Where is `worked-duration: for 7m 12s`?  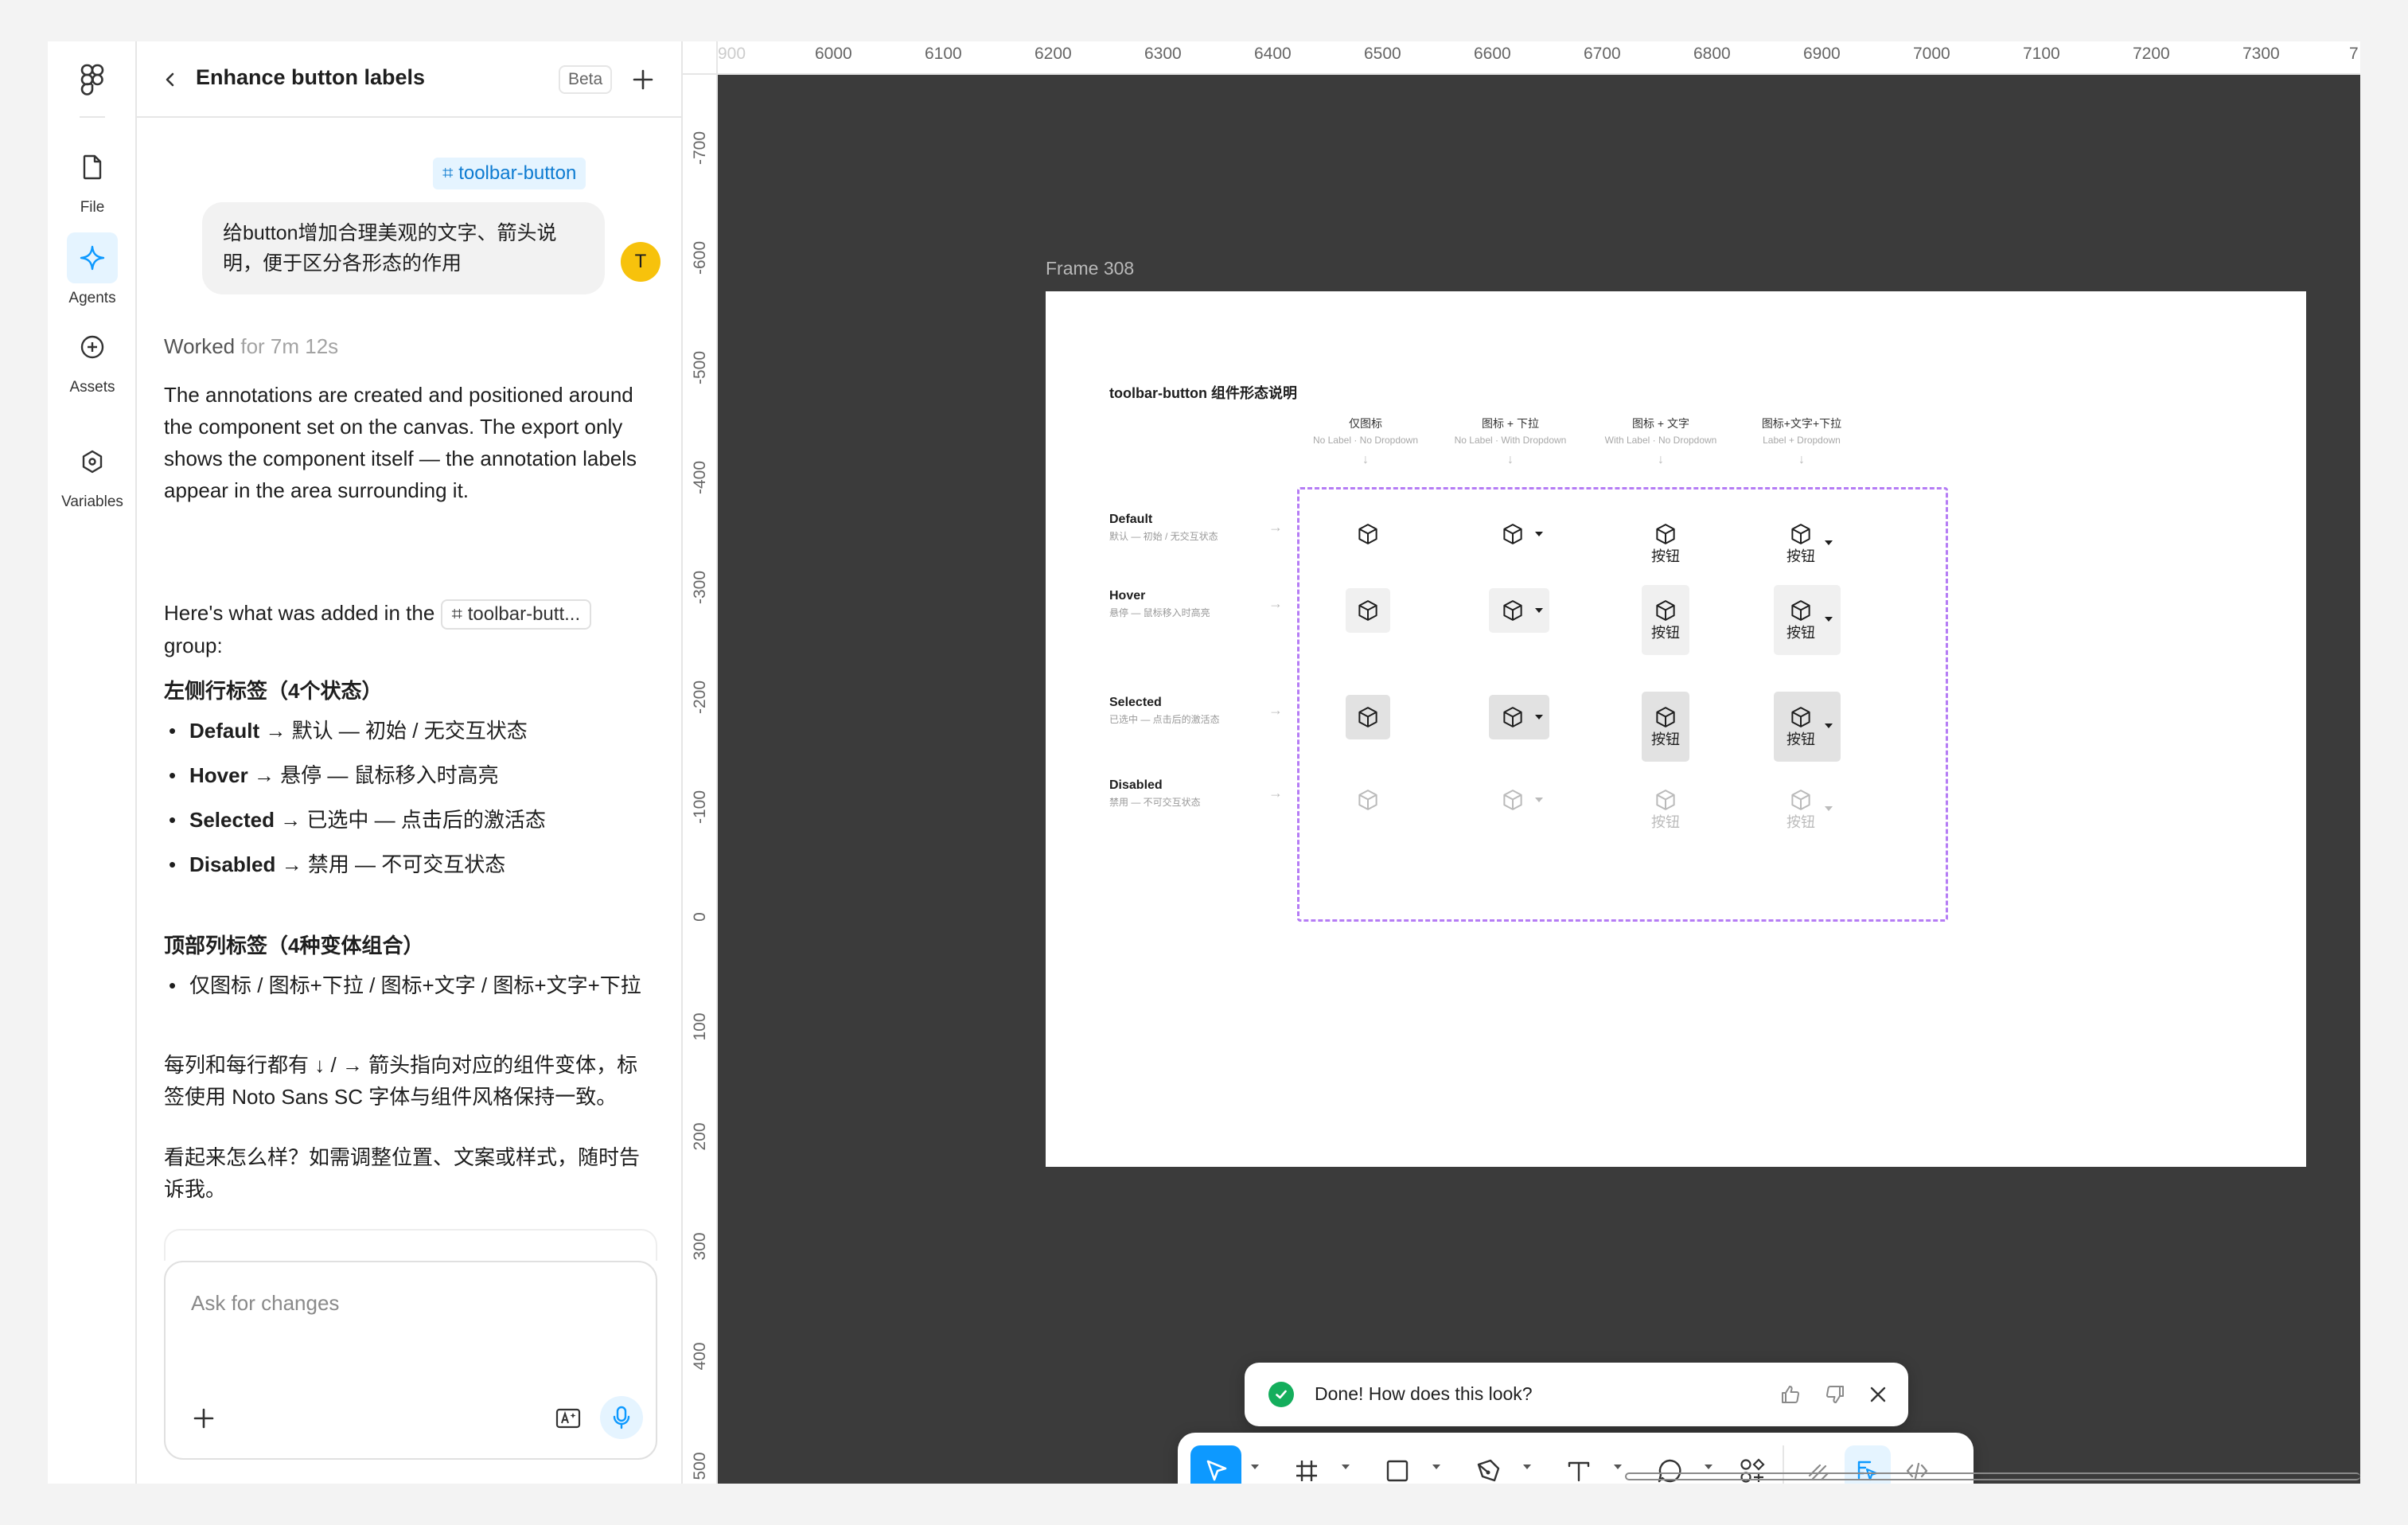 worked-duration: for 7m 12s is located at coordinates (290, 346).